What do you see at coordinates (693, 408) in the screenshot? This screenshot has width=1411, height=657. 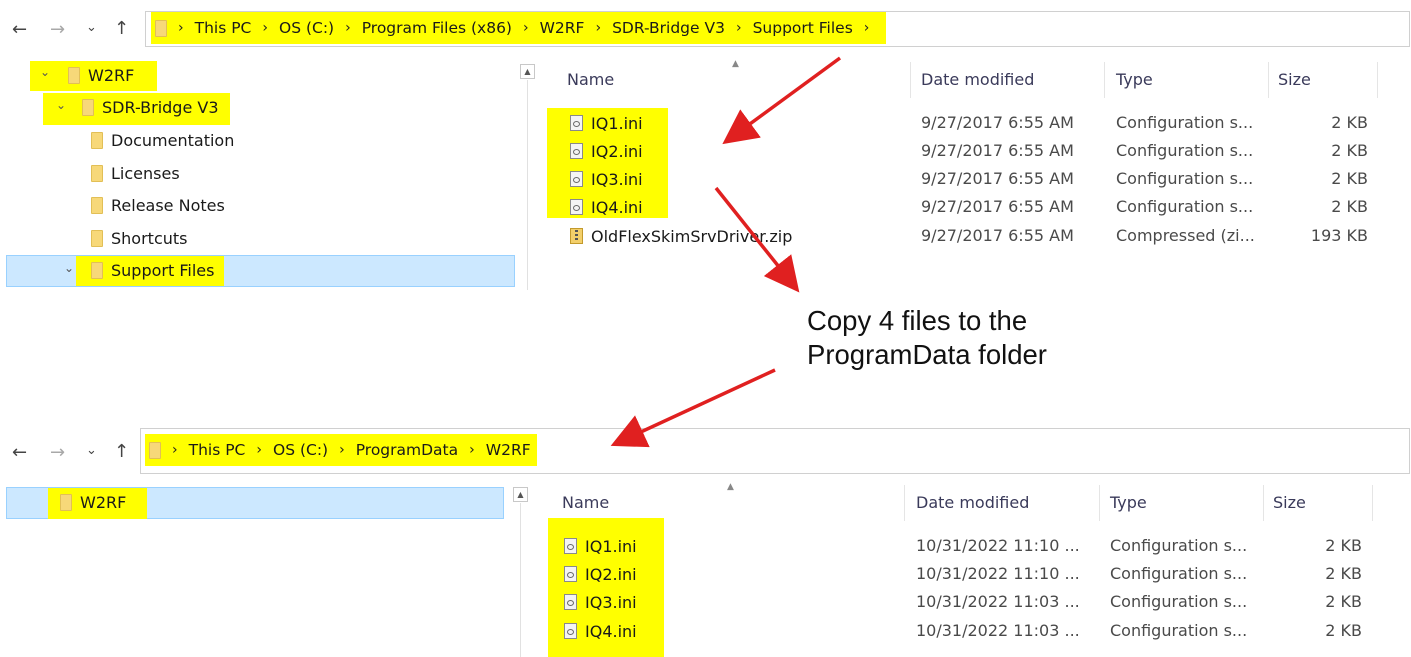 I see `arrow-to-bottom-breadcrumb` at bounding box center [693, 408].